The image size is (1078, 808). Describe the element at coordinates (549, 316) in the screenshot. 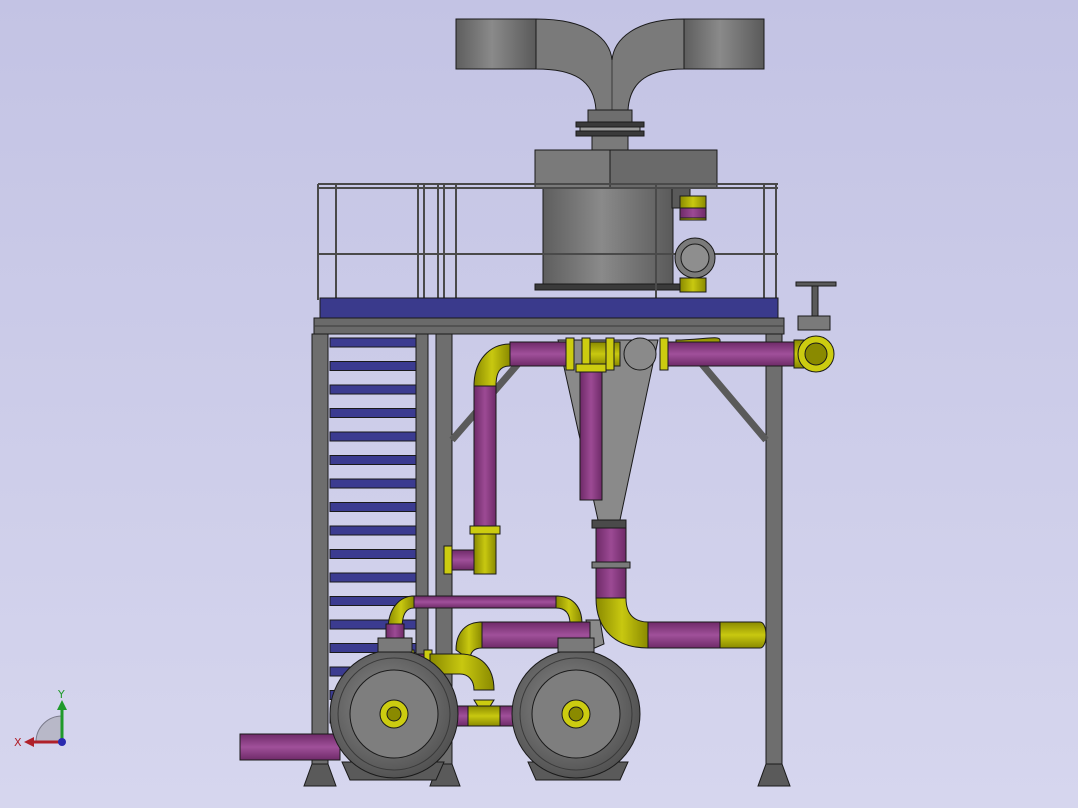

I see `platform-deck` at that location.